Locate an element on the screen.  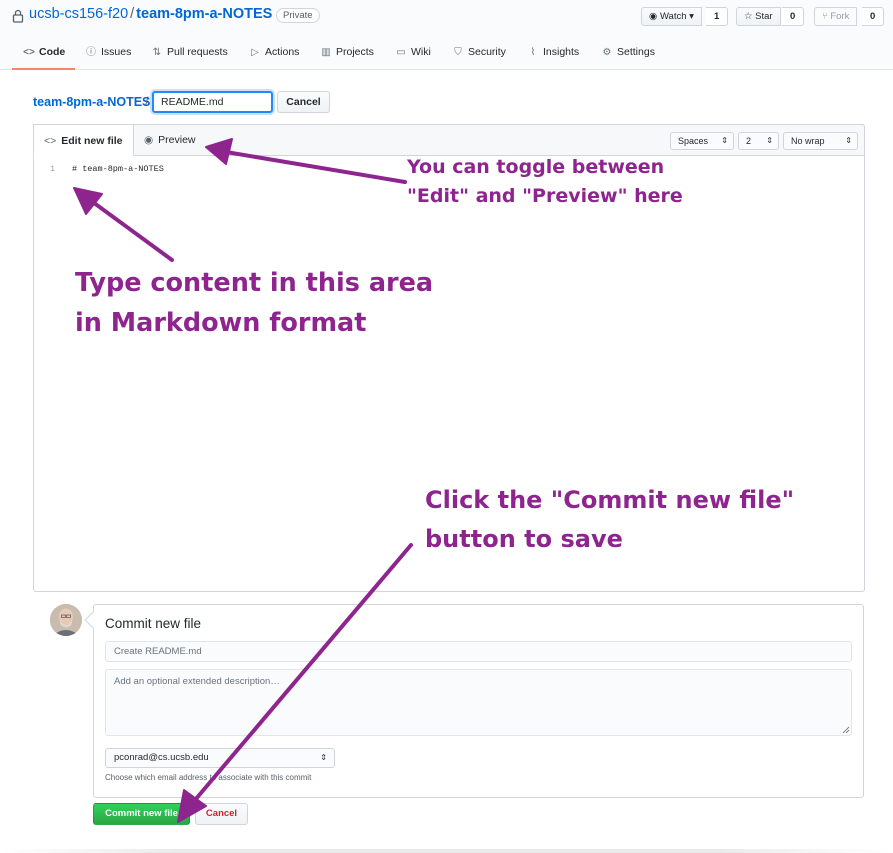
annotation-type-line2: in Markdown format is located at coordinates (221, 323).